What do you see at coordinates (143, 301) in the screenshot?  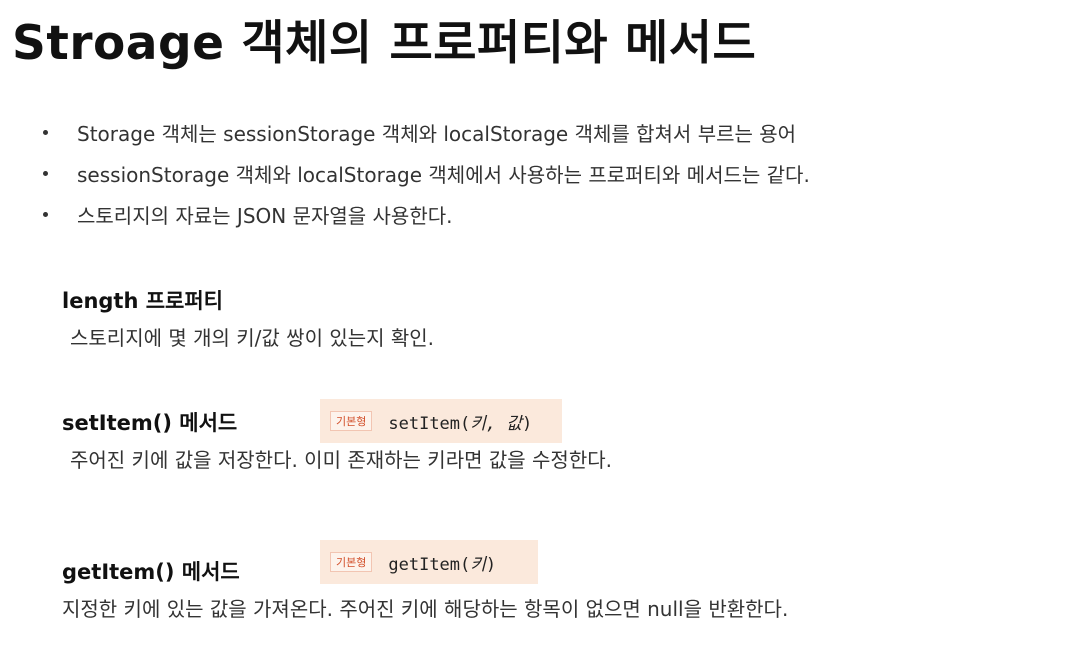 I see `section-title-length: length 프로퍼티` at bounding box center [143, 301].